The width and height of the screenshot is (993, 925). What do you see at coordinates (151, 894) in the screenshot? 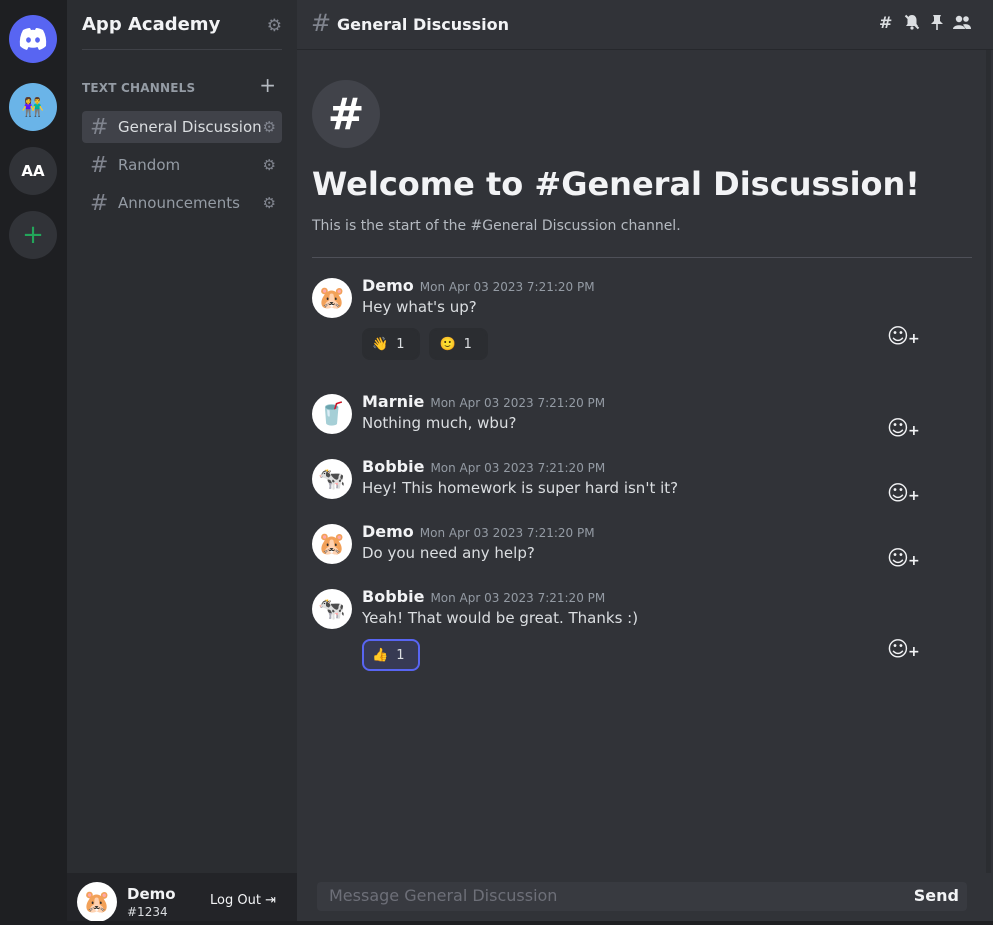
I see `user-name: Demo` at bounding box center [151, 894].